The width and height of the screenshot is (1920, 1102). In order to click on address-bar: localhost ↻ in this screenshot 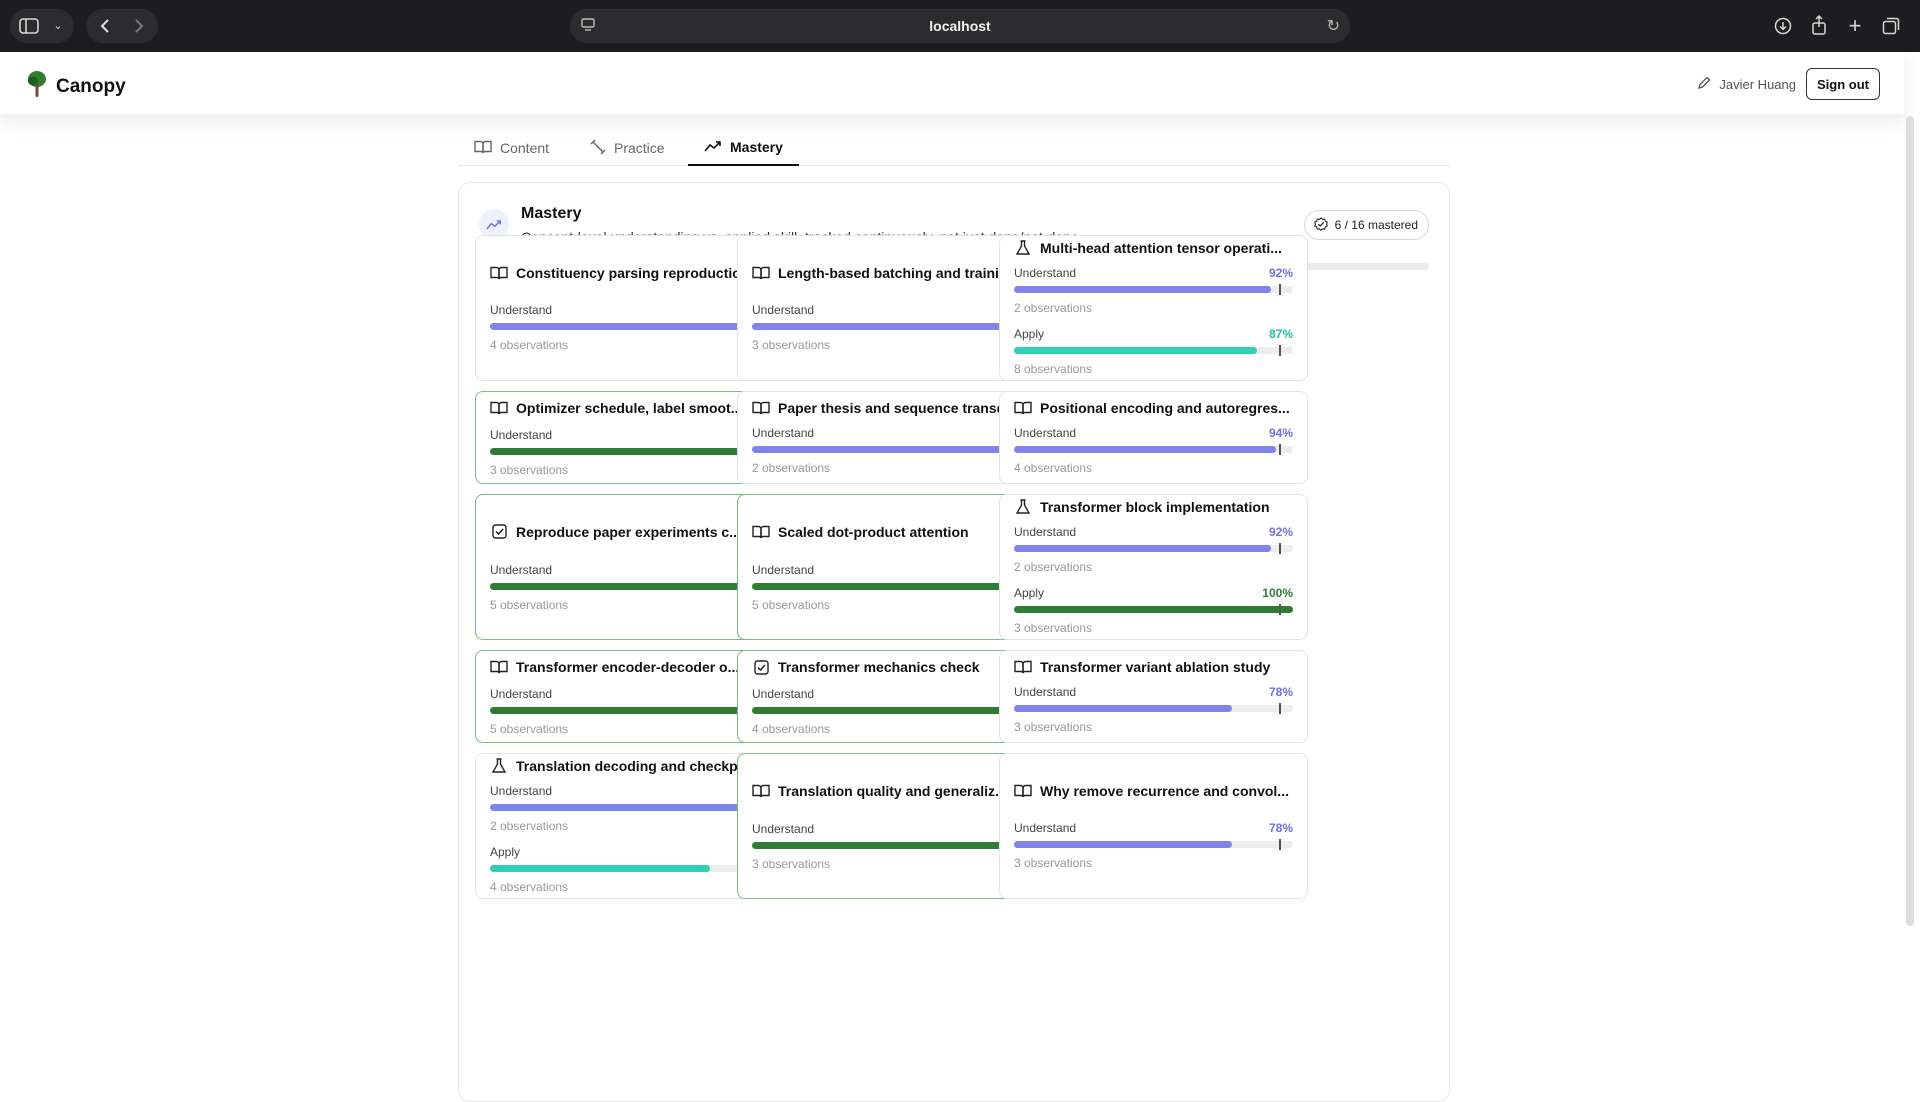, I will do `click(960, 26)`.